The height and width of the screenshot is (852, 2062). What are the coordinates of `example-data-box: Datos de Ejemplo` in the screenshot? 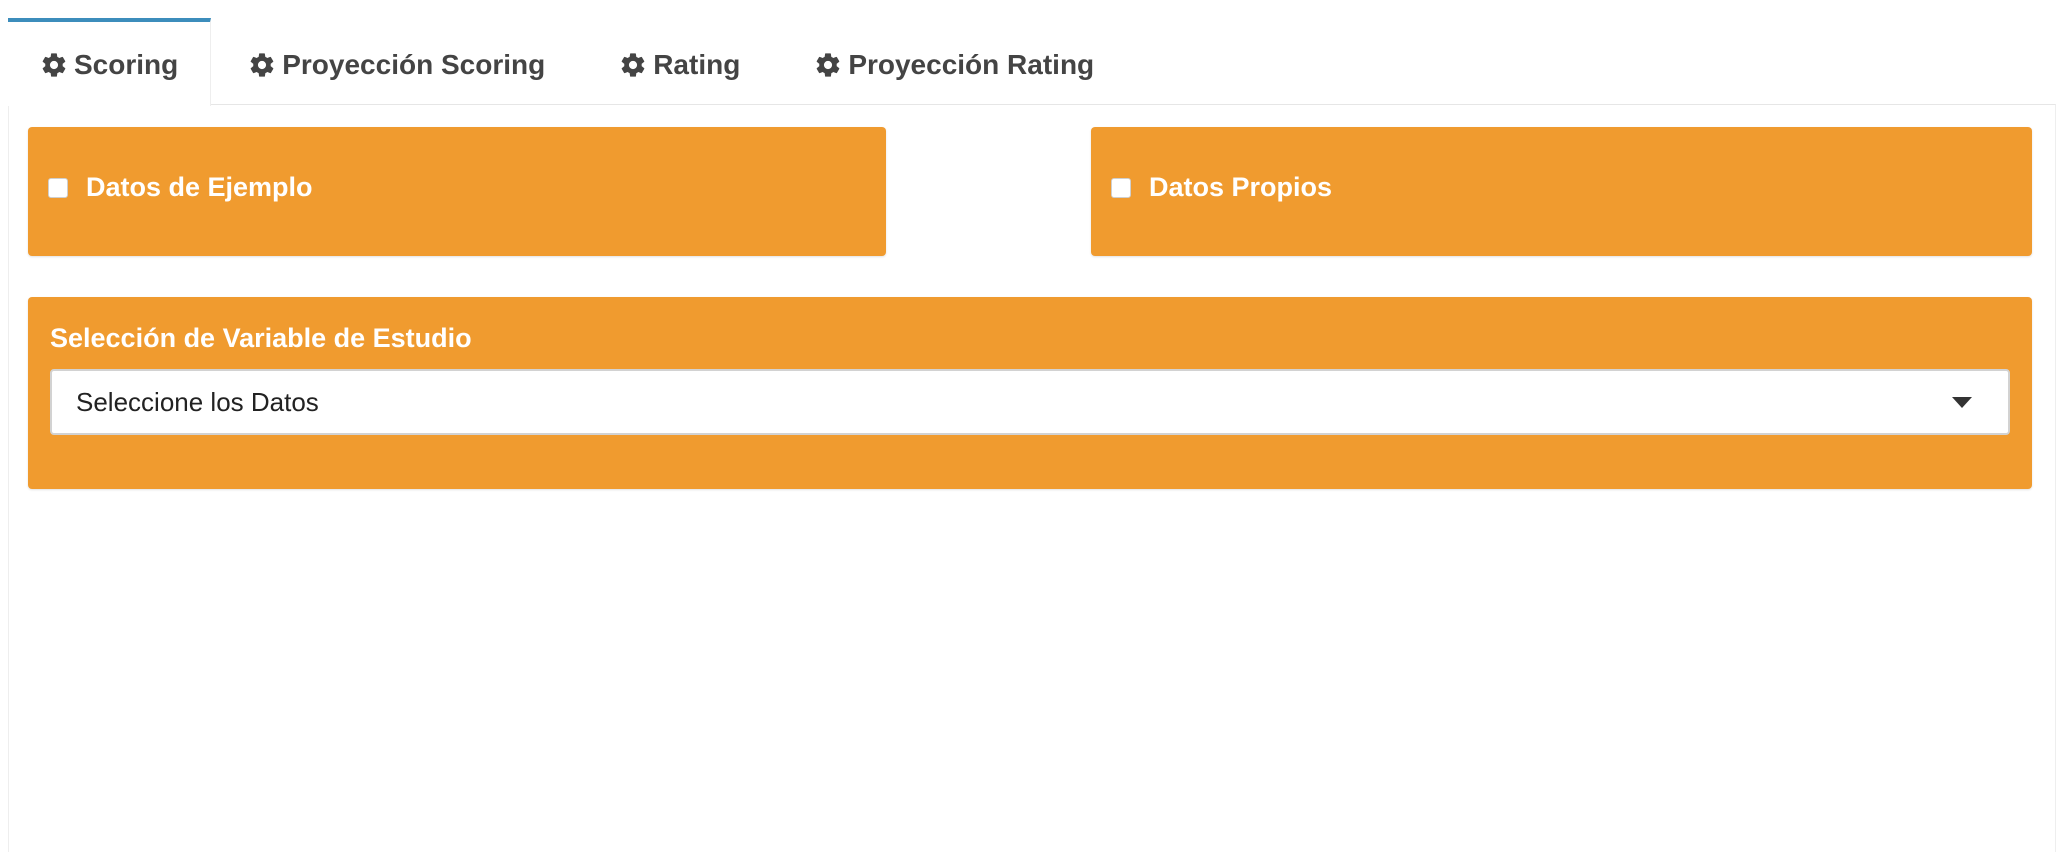 It's located at (457, 191).